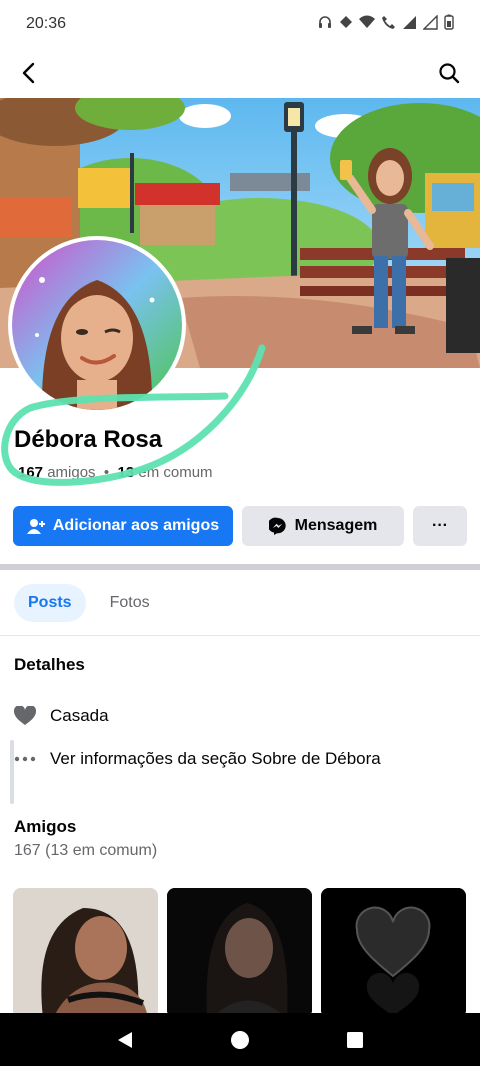 The image size is (480, 1066). What do you see at coordinates (325, 22) in the screenshot?
I see `headphones-icon` at bounding box center [325, 22].